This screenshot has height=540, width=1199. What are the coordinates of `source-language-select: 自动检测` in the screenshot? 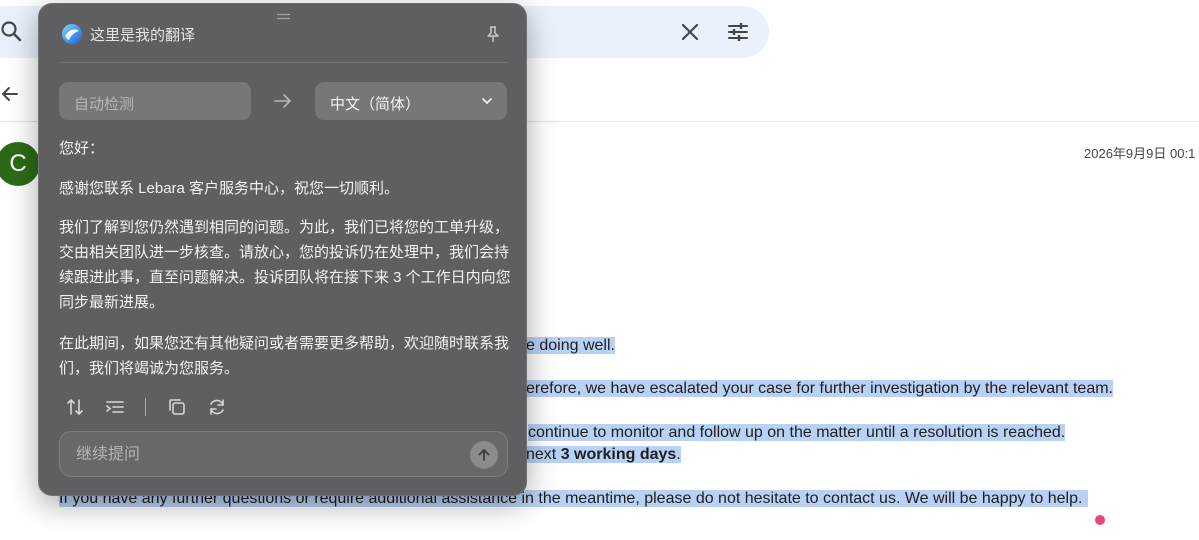 It's located at (155, 101).